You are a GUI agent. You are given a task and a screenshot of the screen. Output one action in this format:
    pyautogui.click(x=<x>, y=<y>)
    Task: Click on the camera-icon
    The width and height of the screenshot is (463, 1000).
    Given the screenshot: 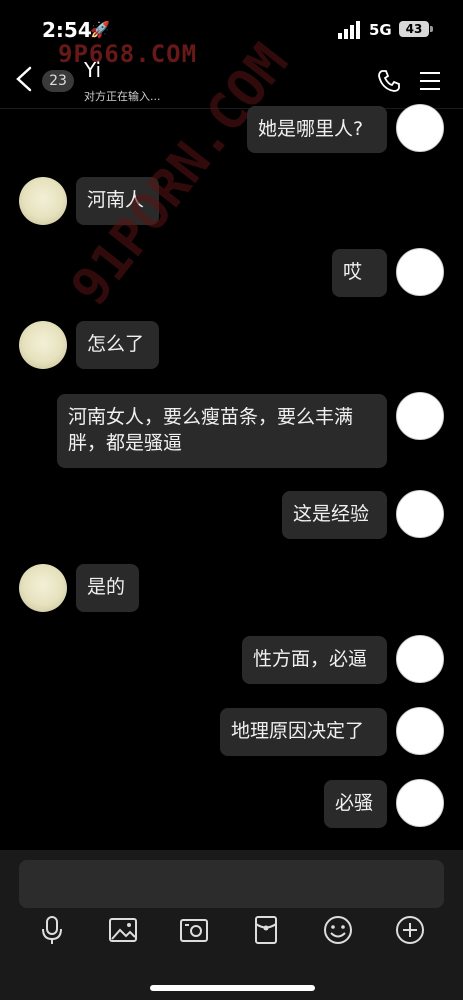 What is the action you would take?
    pyautogui.click(x=194, y=930)
    